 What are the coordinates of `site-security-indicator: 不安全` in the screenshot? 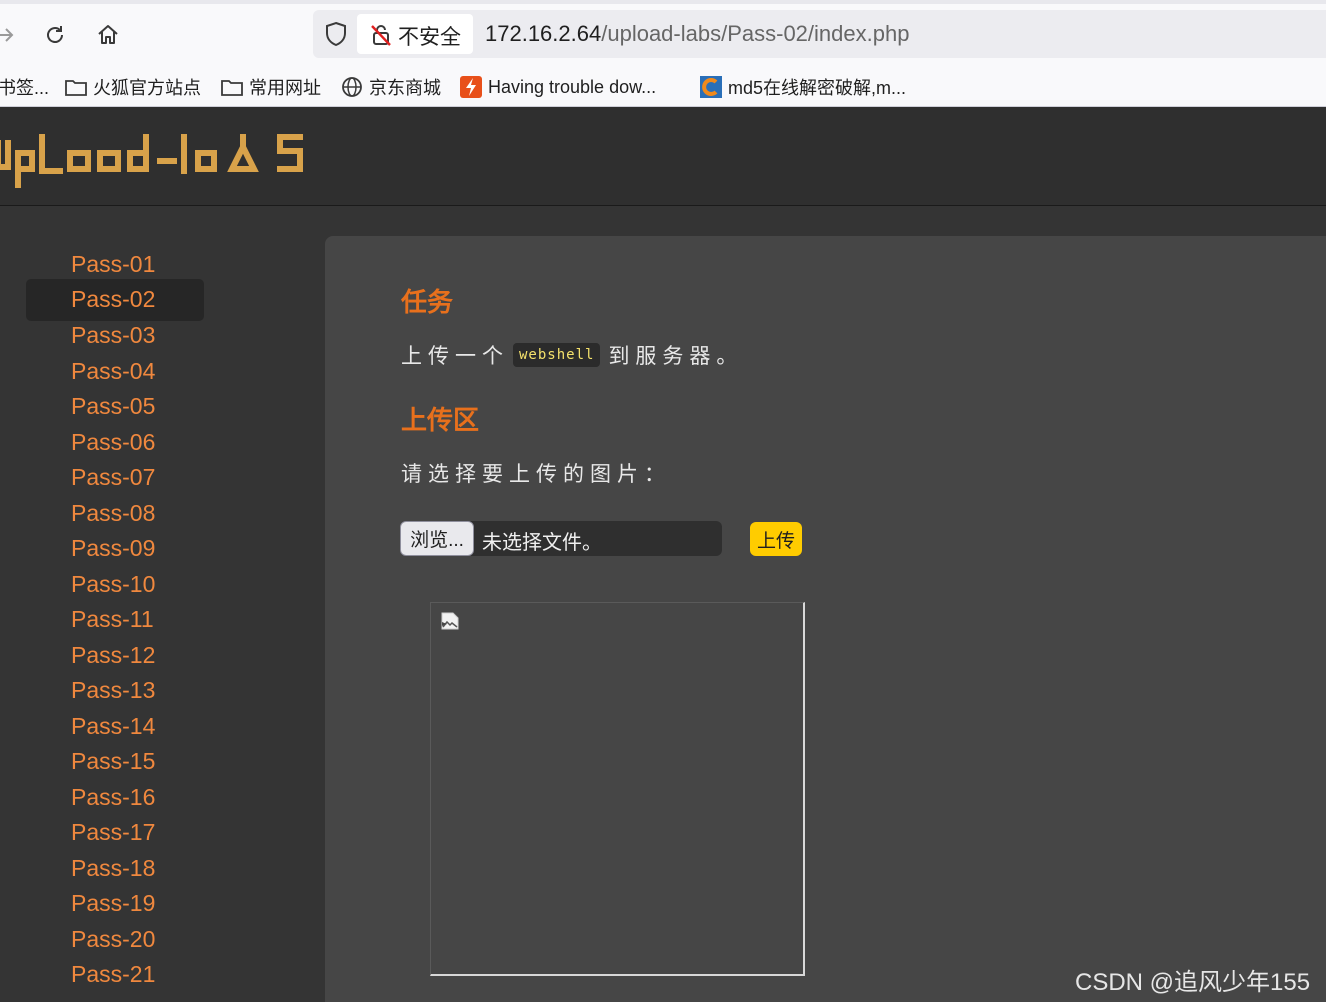 It's located at (415, 34).